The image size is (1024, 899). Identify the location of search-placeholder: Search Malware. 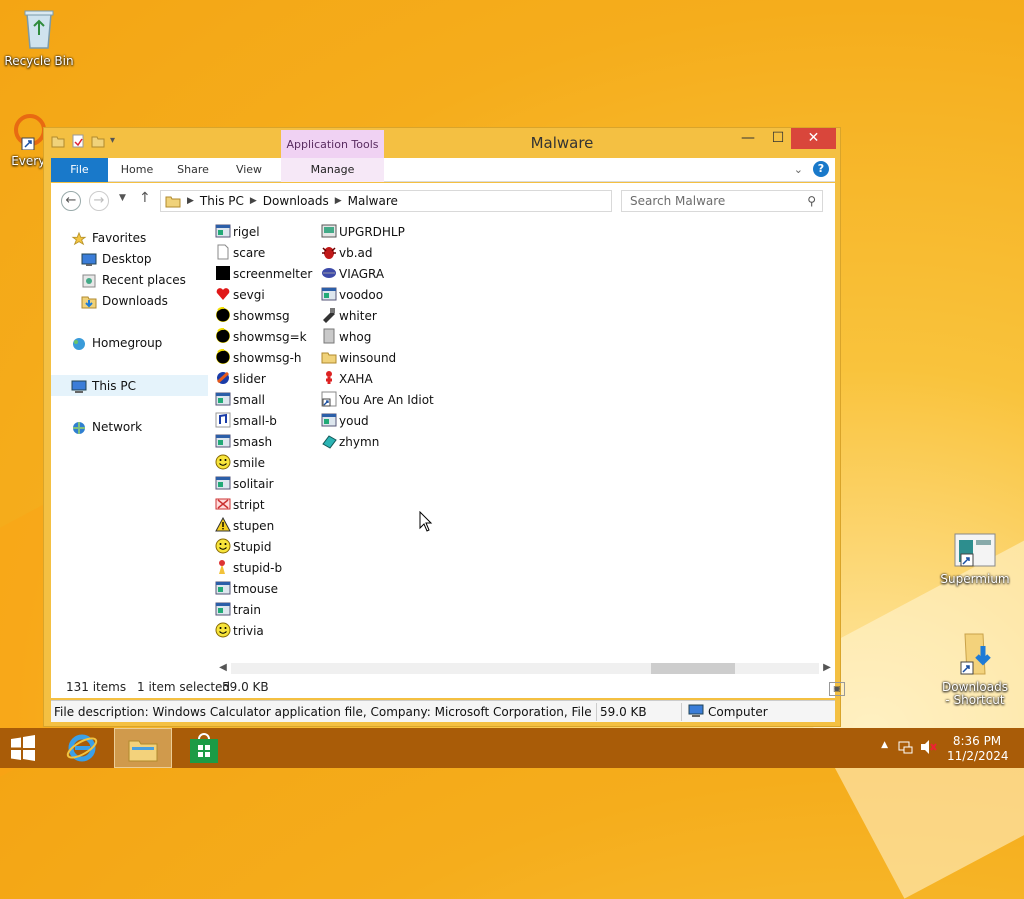
(678, 201).